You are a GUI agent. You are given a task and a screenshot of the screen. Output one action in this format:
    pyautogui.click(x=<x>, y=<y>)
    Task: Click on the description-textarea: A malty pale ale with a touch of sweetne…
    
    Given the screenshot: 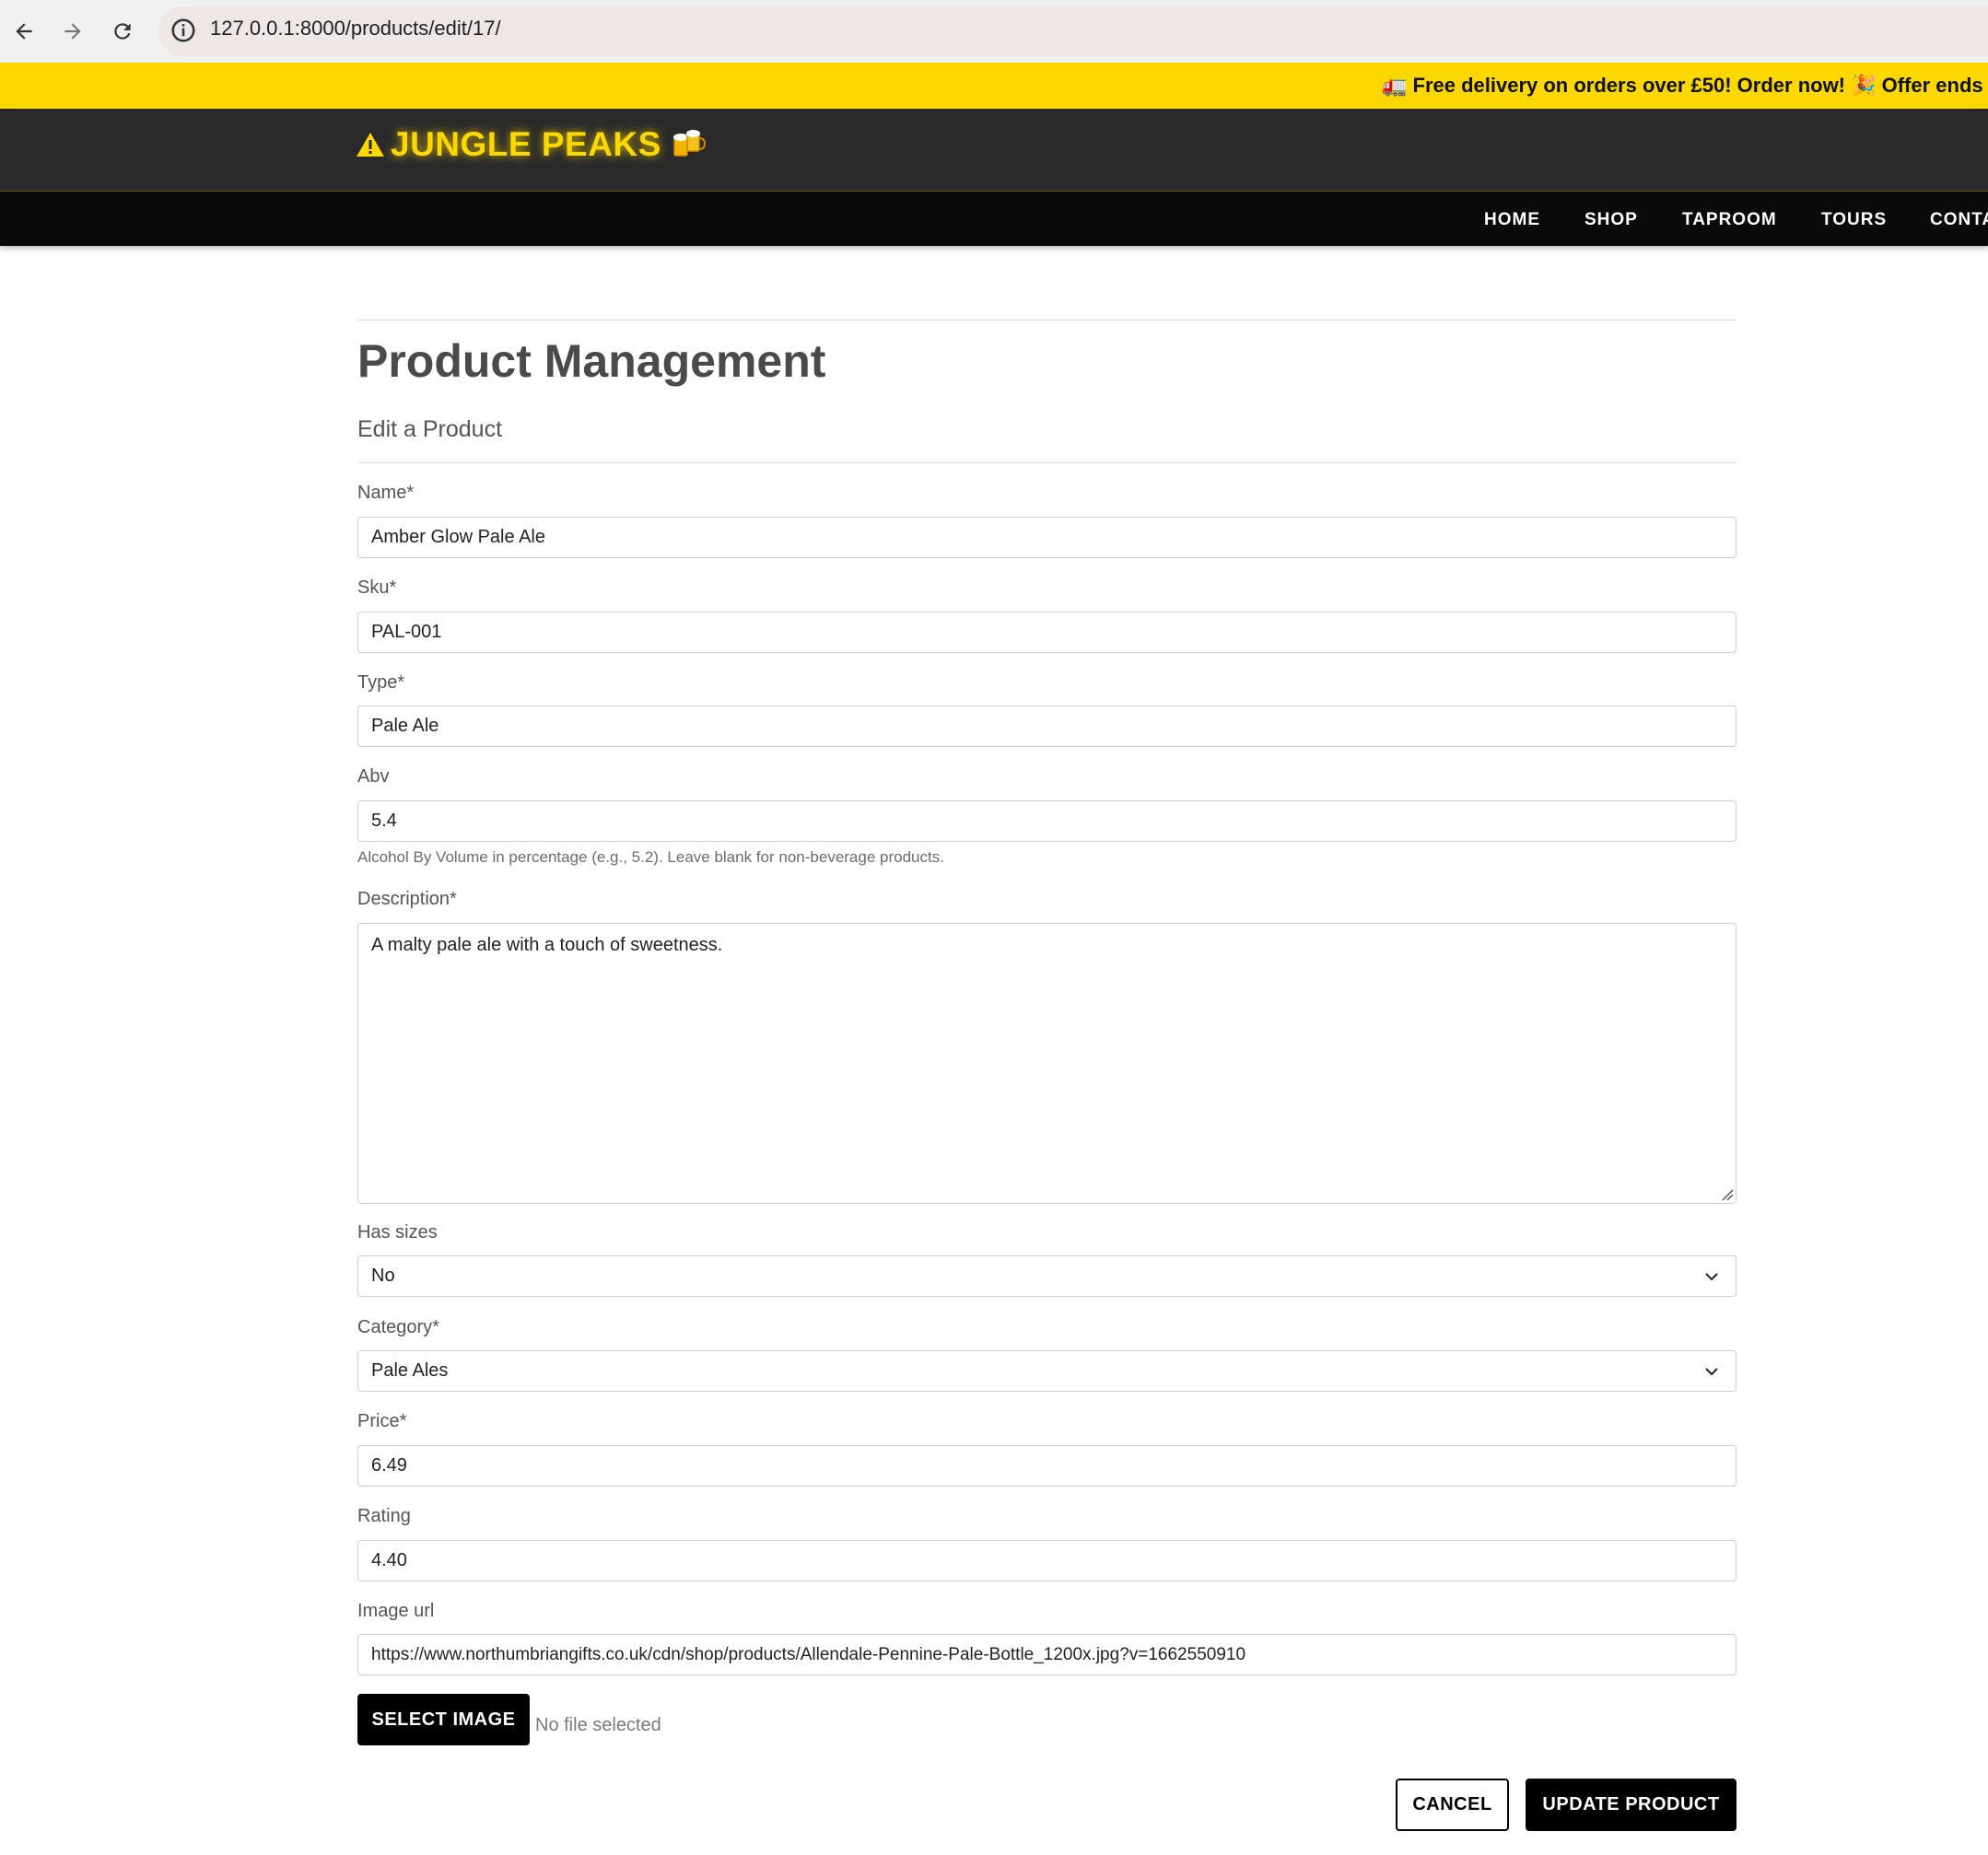 What is the action you would take?
    pyautogui.click(x=1047, y=1063)
    